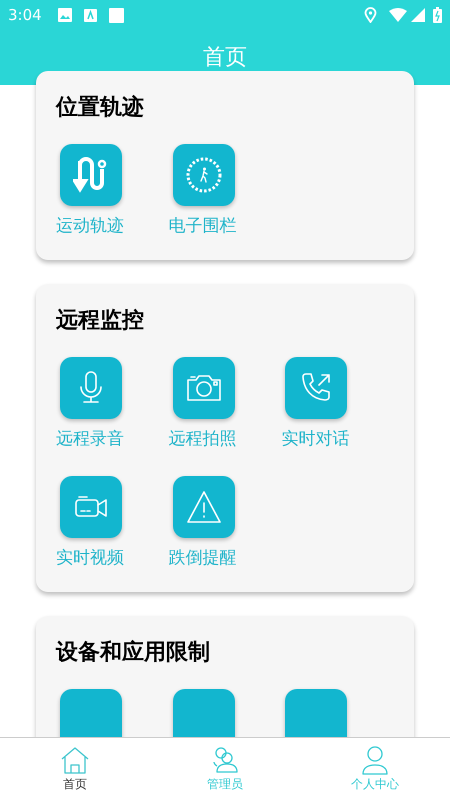  Describe the element at coordinates (91, 175) in the screenshot. I see `route-icon` at that location.